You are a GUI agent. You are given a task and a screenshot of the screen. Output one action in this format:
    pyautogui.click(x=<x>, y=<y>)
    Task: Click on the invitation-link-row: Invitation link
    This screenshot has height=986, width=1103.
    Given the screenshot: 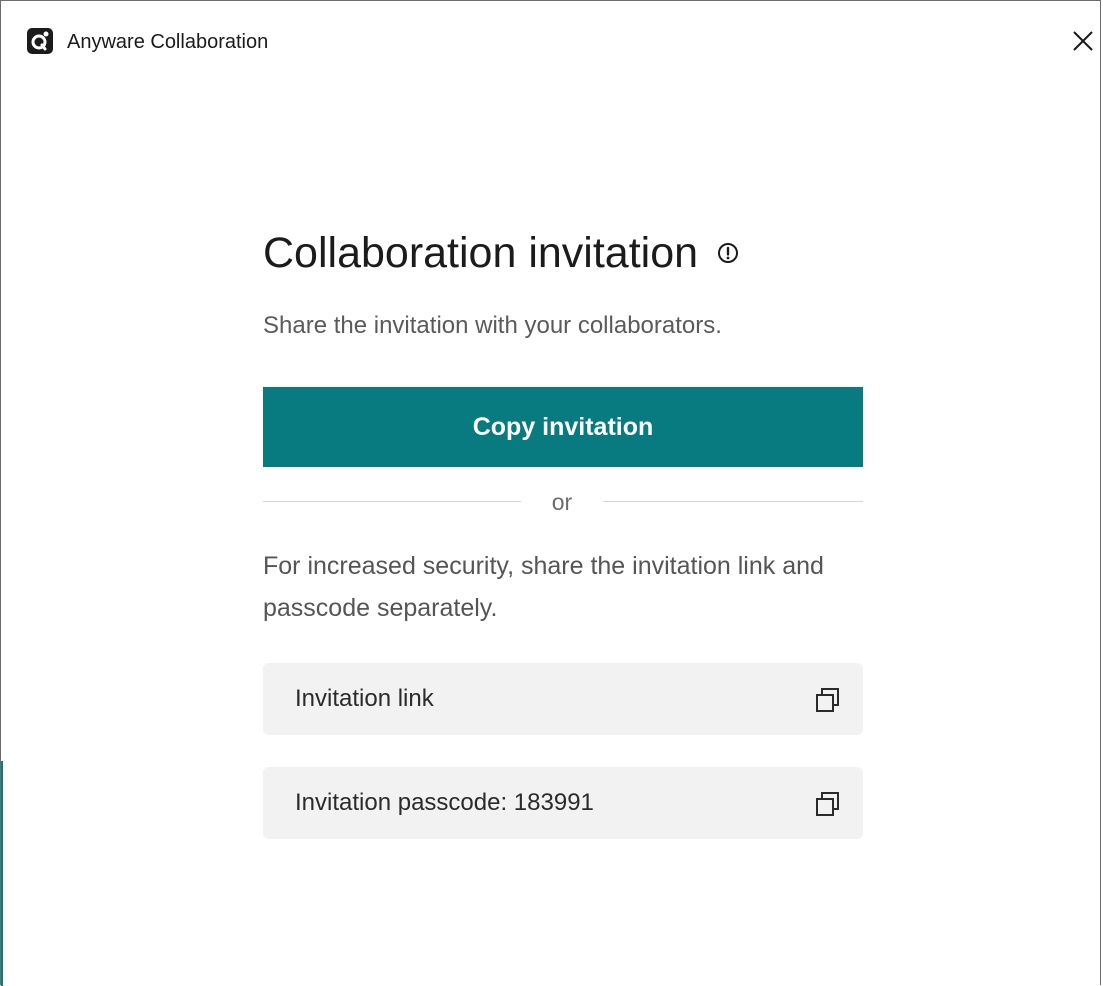 What is the action you would take?
    pyautogui.click(x=563, y=699)
    